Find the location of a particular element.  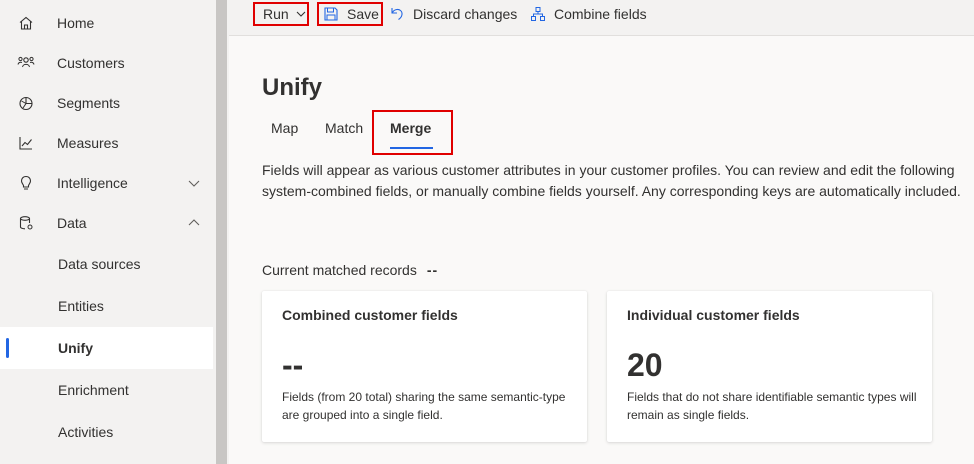

sidebar-item-segments: Segments is located at coordinates (106, 103).